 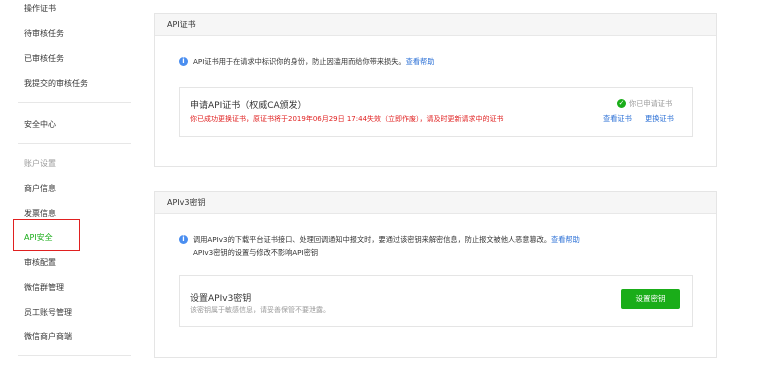 I want to click on view-cert-link: 查看证书, so click(x=617, y=119).